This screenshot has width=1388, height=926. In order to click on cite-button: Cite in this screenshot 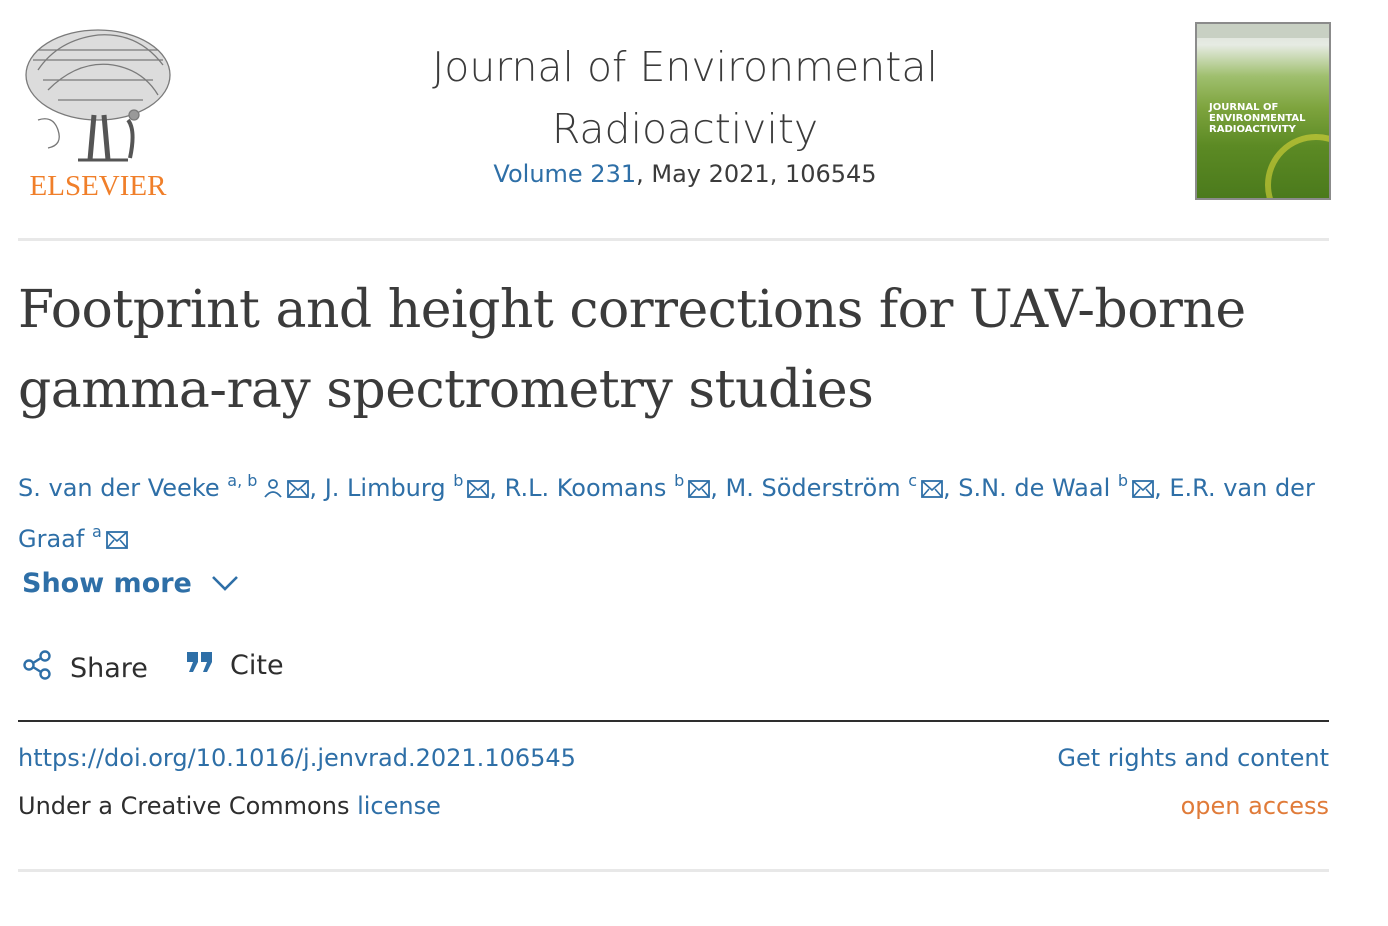, I will do `click(235, 665)`.